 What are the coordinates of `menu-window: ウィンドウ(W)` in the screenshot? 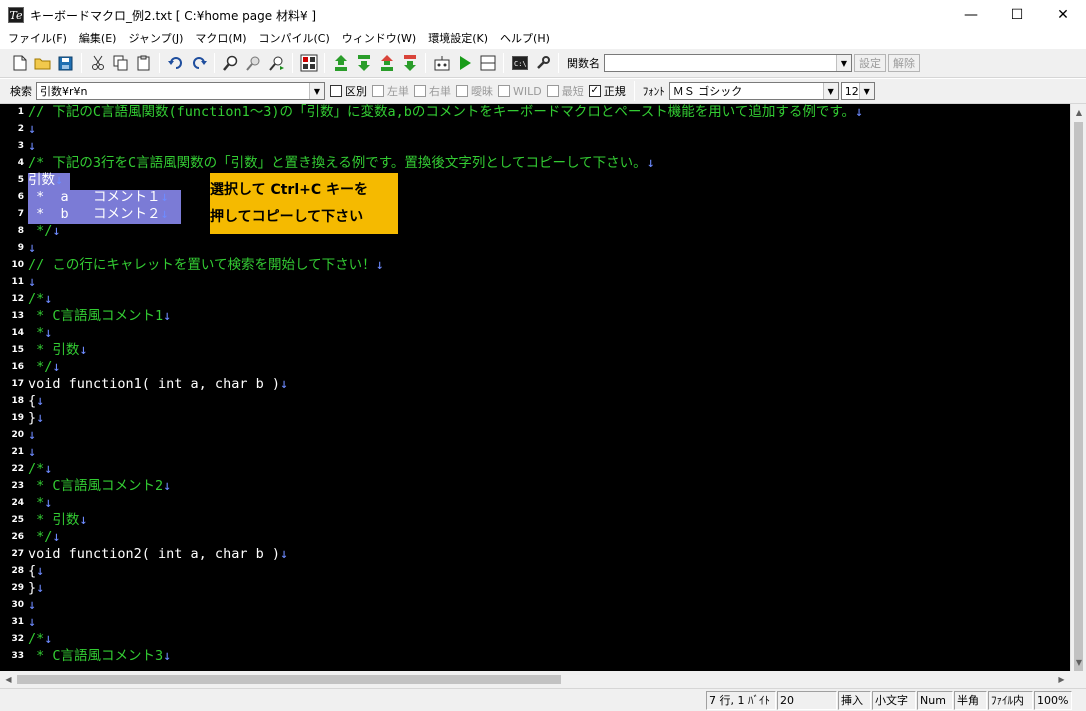 It's located at (379, 39).